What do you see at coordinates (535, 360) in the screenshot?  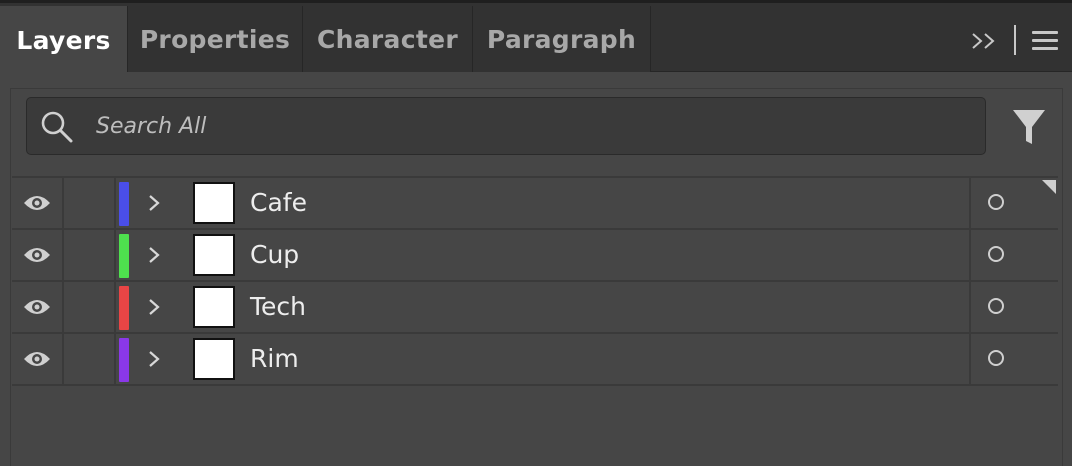 I see `layer-row: Rim` at bounding box center [535, 360].